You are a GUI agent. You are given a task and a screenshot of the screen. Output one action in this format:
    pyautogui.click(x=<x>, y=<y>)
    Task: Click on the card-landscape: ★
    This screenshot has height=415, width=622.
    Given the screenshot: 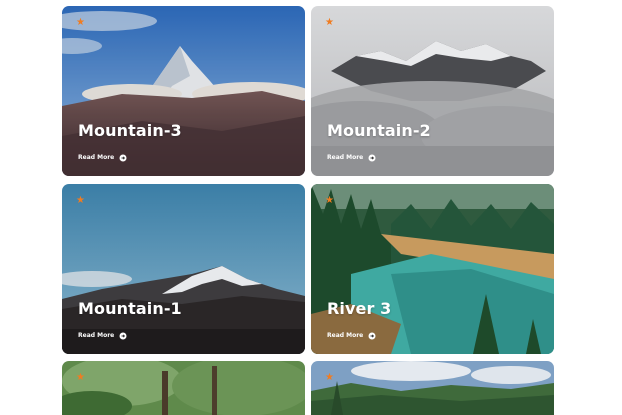 What is the action you would take?
    pyautogui.click(x=432, y=388)
    